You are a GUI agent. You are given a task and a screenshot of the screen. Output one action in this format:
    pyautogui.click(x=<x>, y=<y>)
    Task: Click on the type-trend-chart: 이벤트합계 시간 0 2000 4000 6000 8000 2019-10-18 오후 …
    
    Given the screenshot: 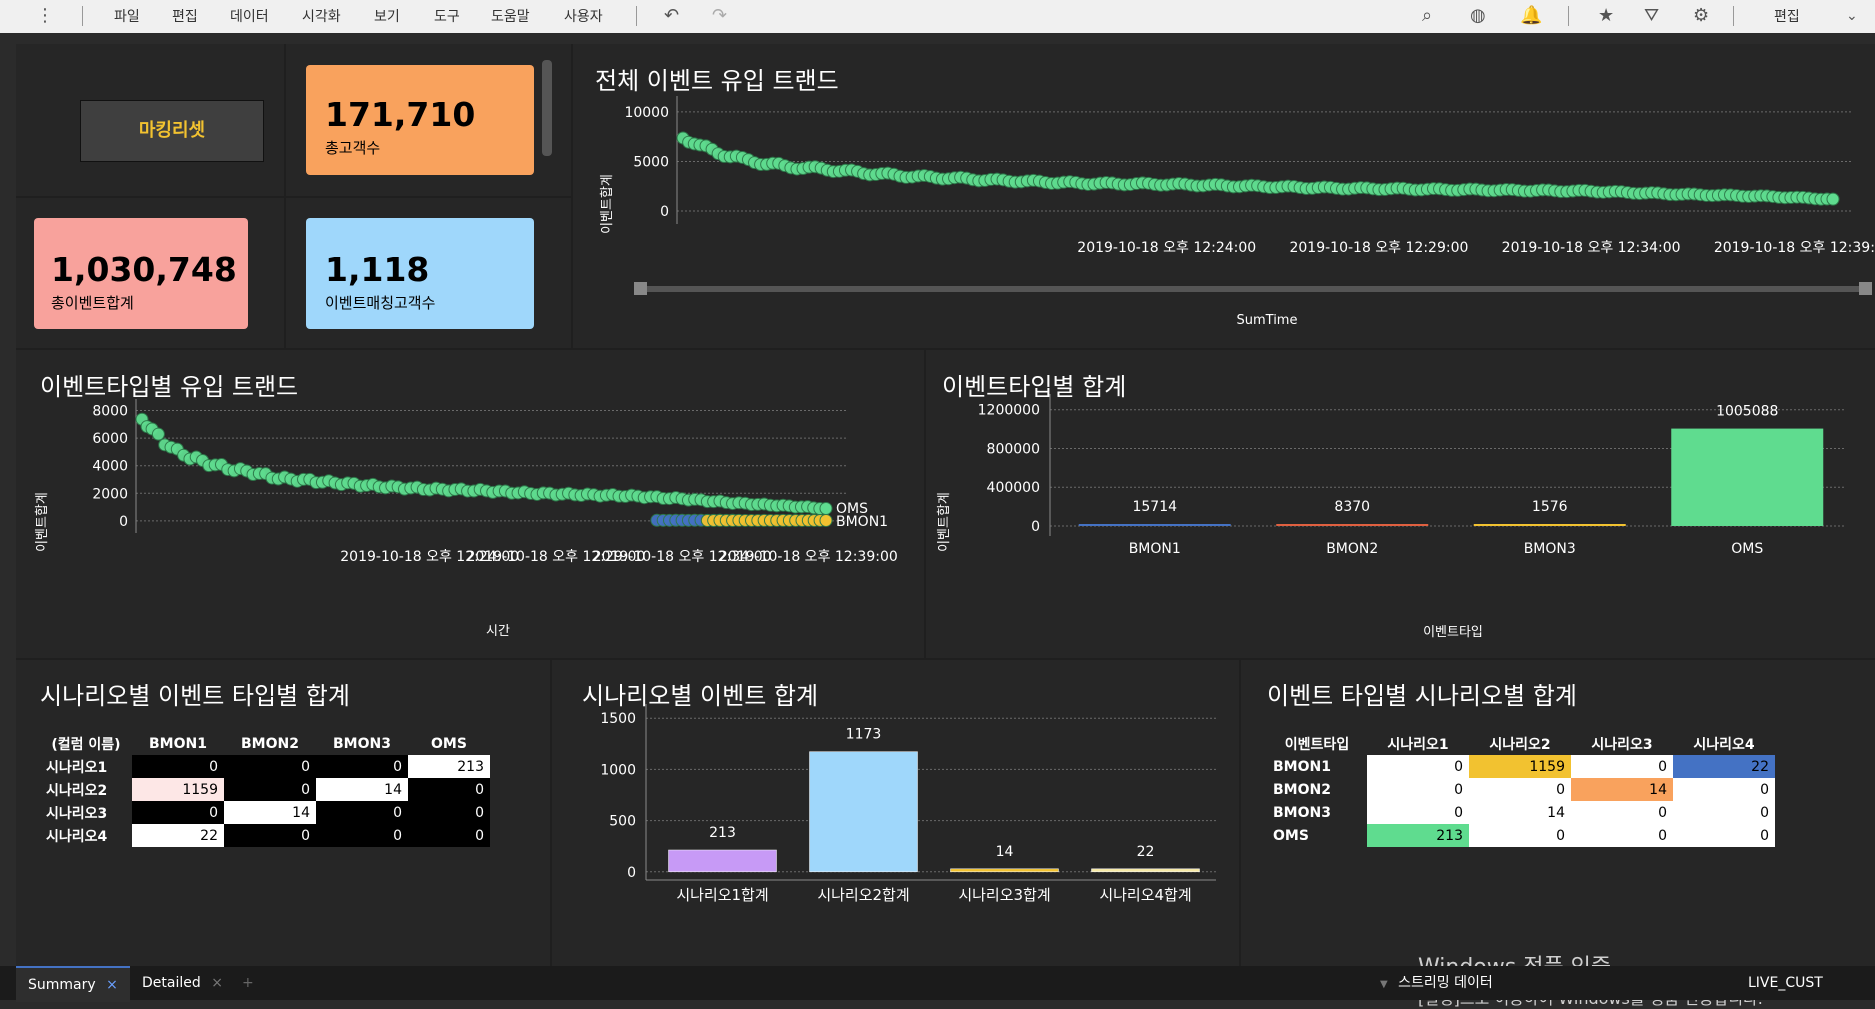 What is the action you would take?
    pyautogui.click(x=466, y=519)
    